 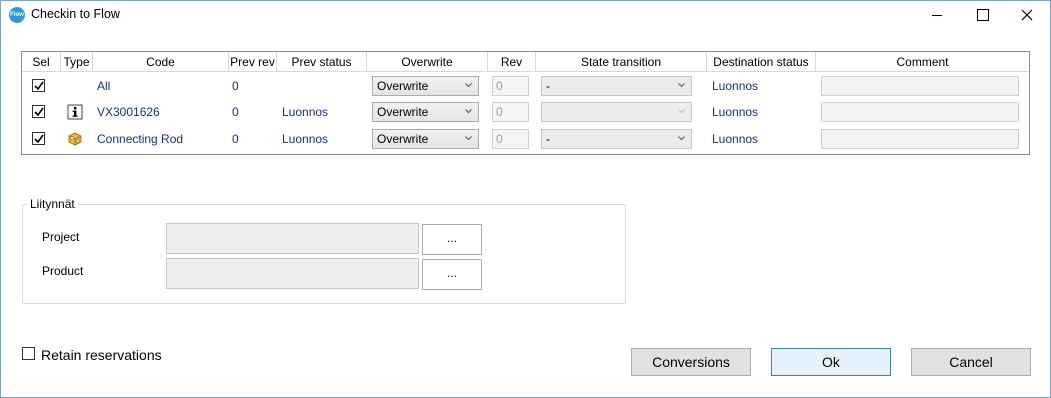 I want to click on state-transition-dropdown, so click(x=616, y=112).